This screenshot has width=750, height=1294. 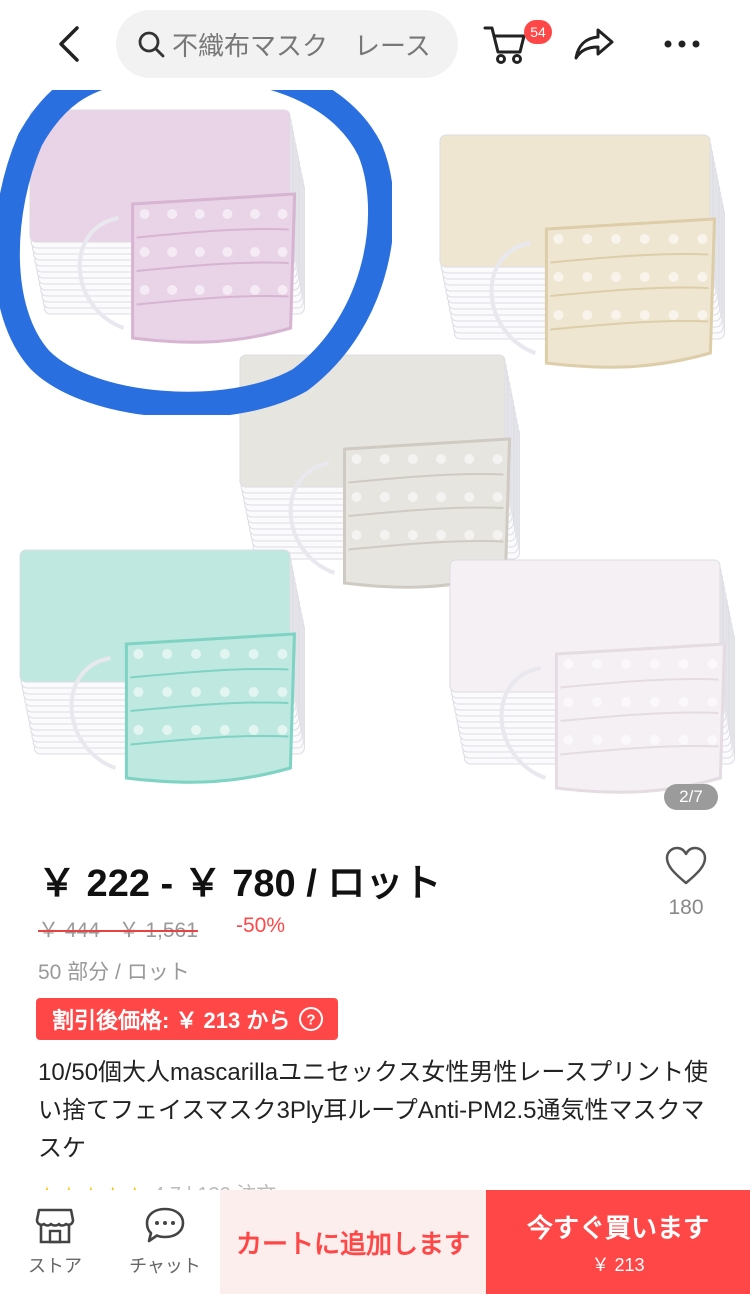 I want to click on coupon-price-text: 割引後価格: ￥ 213 から, so click(x=171, y=1020).